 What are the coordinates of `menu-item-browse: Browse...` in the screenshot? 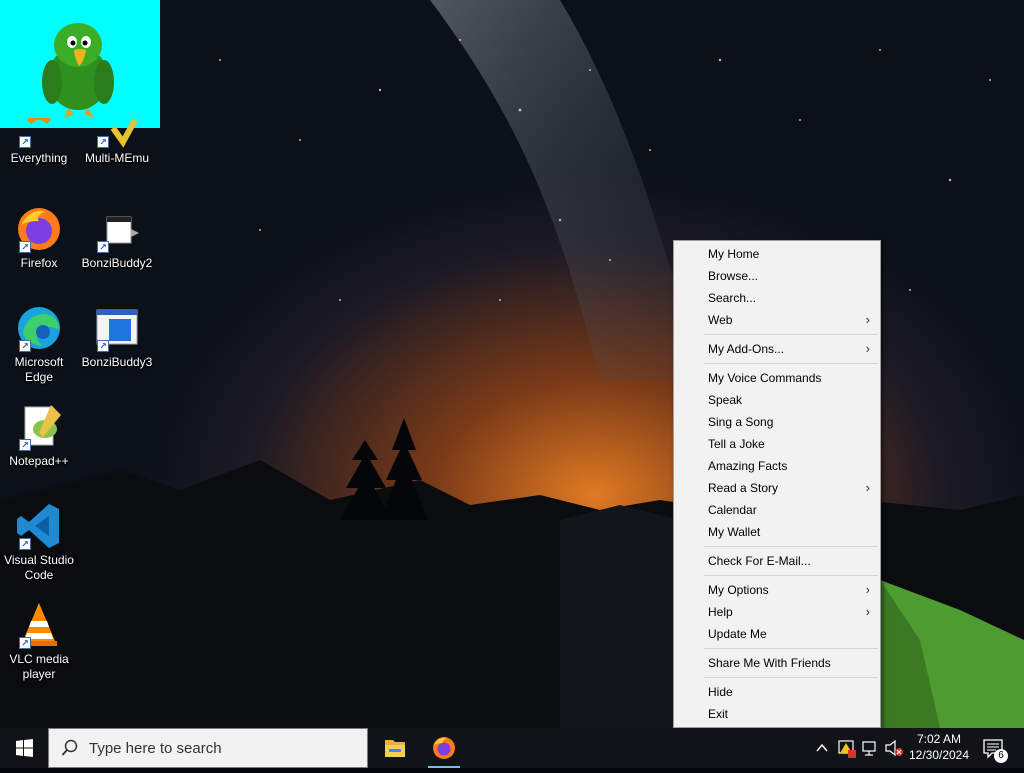 It's located at (777, 276).